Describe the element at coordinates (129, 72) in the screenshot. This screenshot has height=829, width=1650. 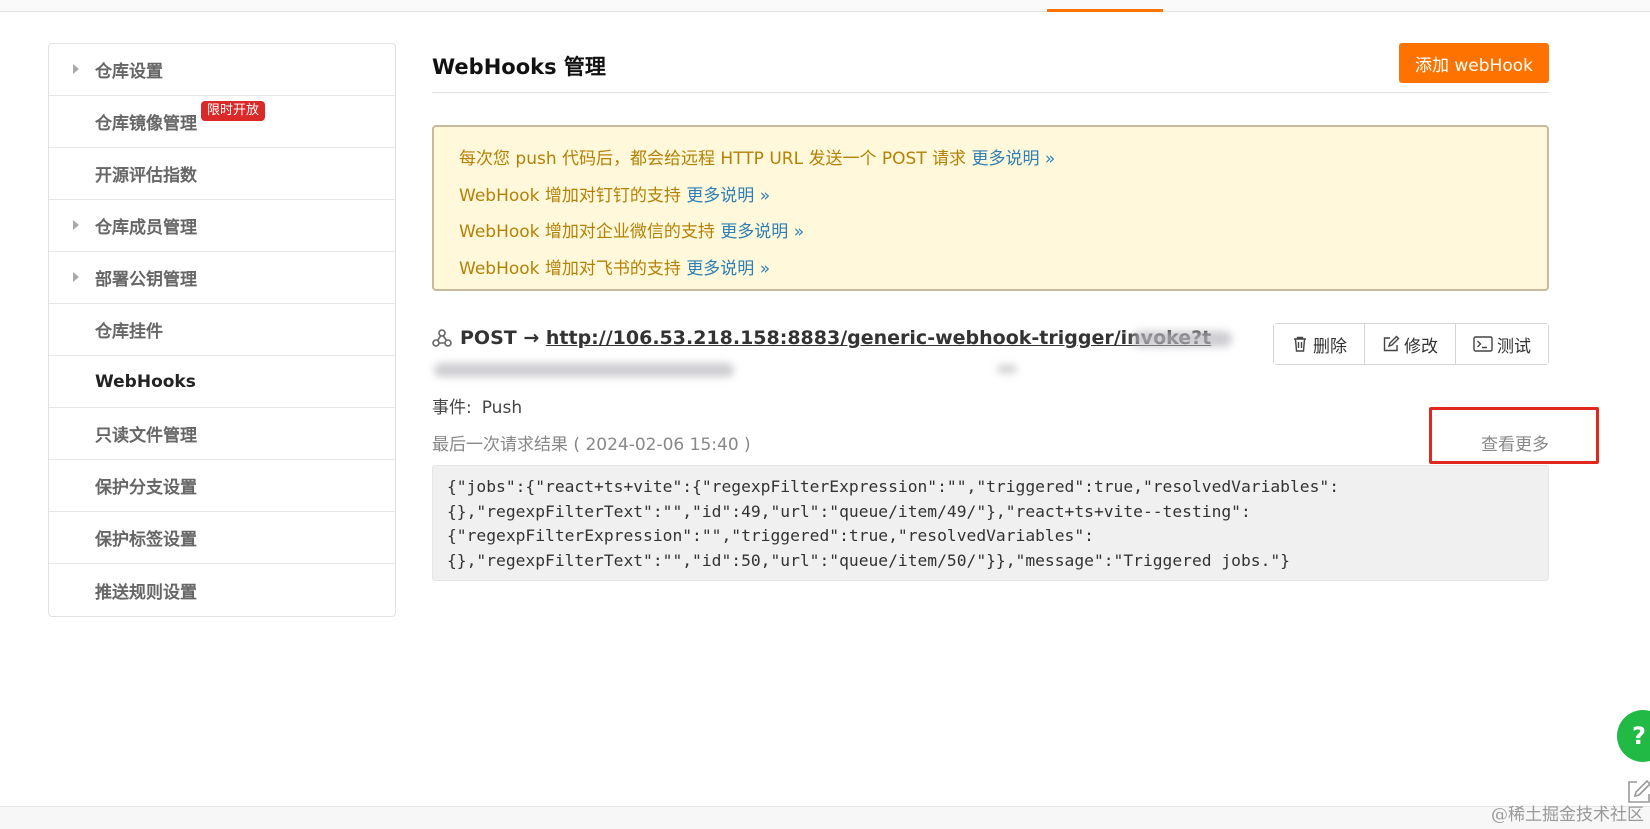
I see `sidebar-item-label: 仓库设置` at that location.